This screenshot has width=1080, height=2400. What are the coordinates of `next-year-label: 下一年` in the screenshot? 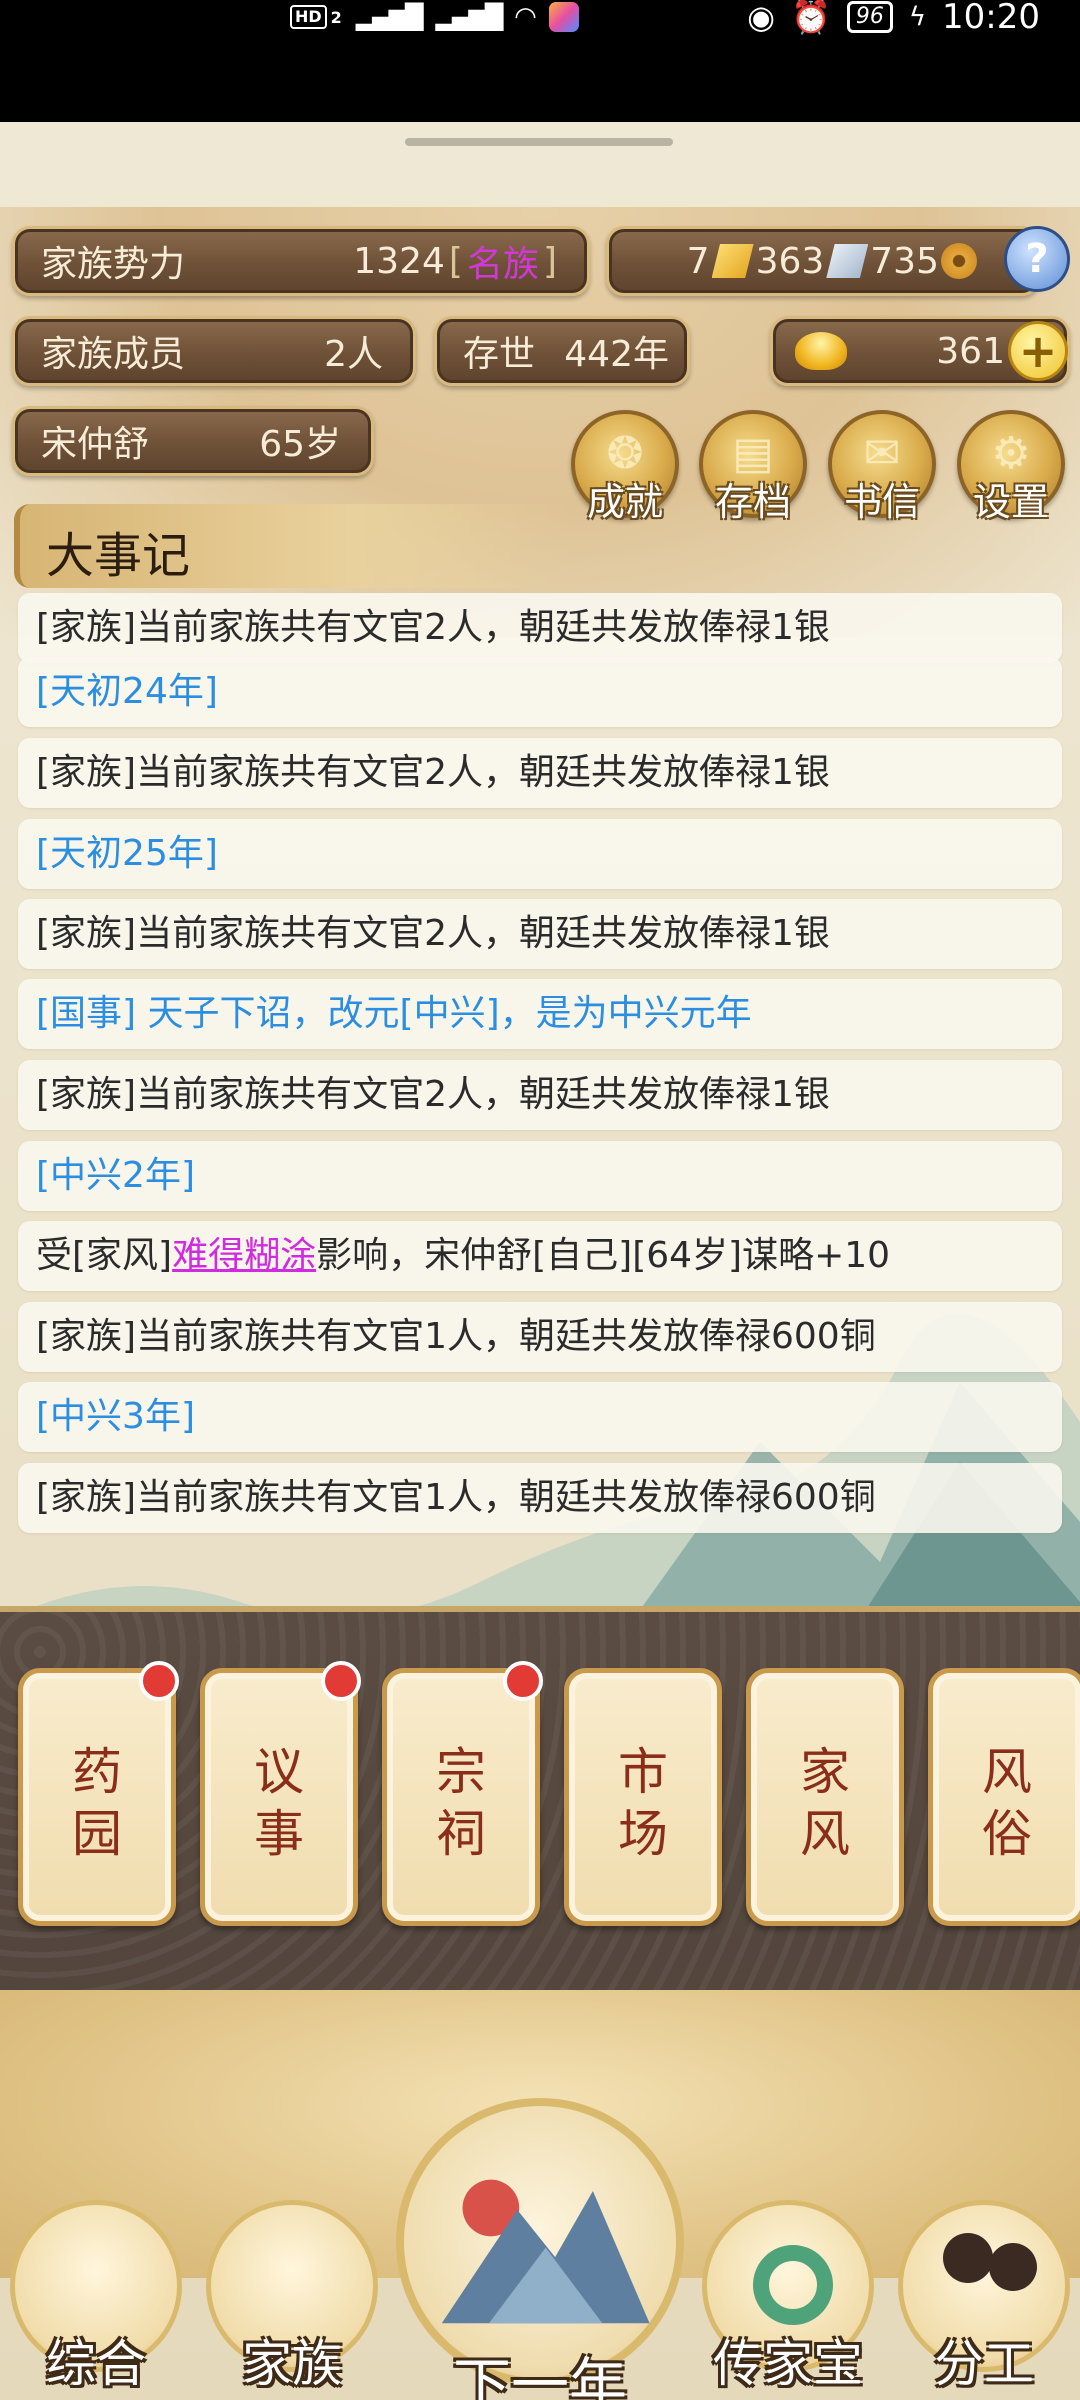 It's located at (539, 2375).